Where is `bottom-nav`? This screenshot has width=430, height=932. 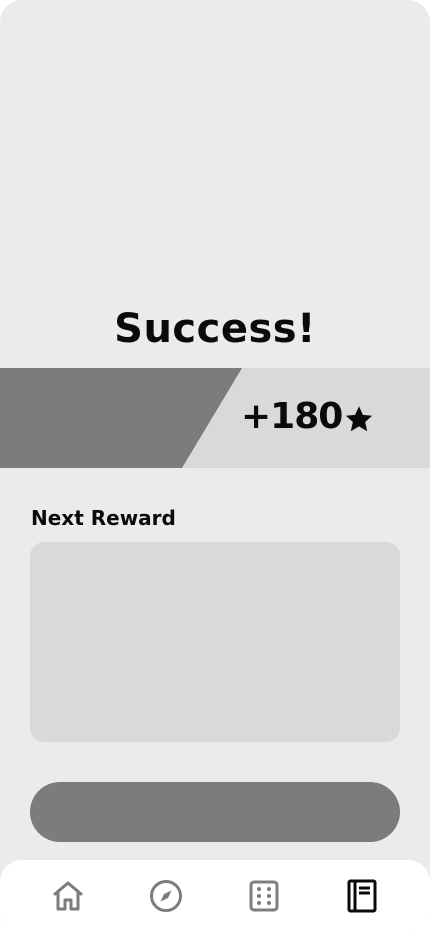 bottom-nav is located at coordinates (215, 896).